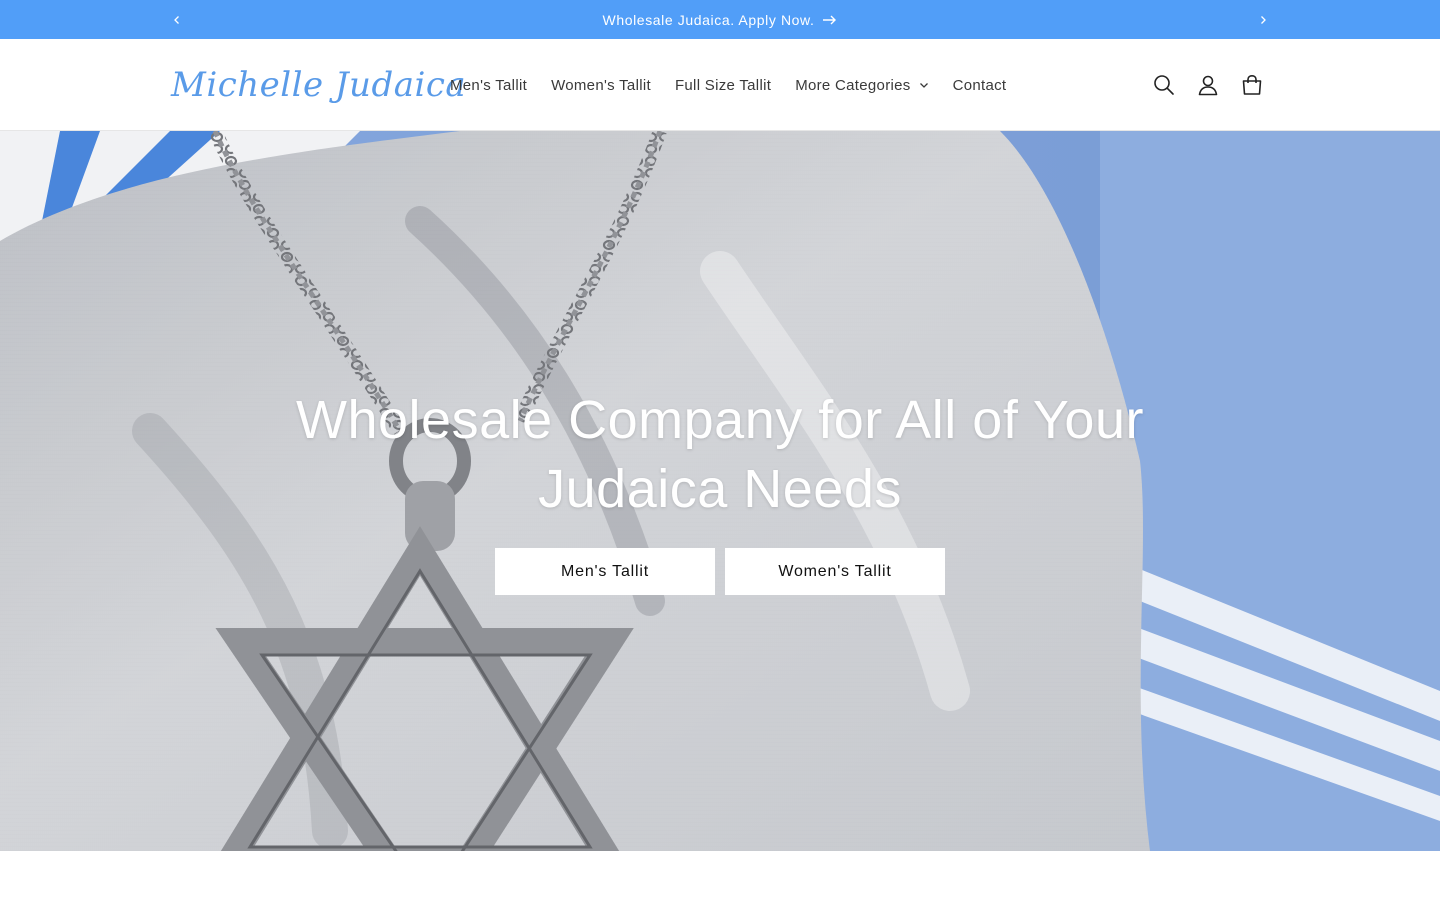 This screenshot has height=900, width=1440. I want to click on chevron-down-icon, so click(924, 85).